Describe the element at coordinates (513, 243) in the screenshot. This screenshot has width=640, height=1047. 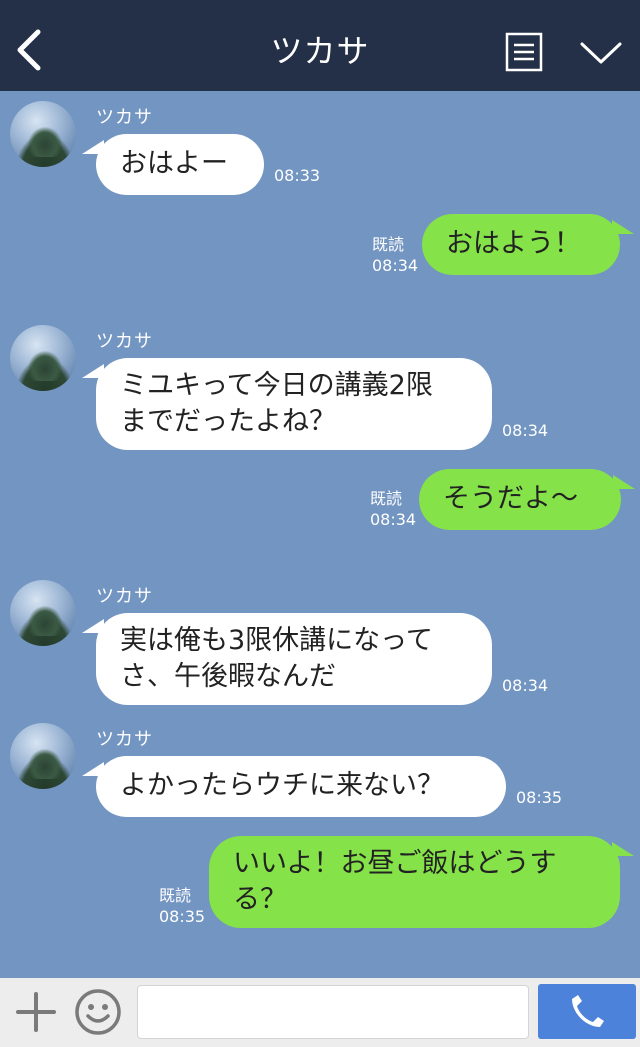
I see `message-text: おはよう！` at that location.